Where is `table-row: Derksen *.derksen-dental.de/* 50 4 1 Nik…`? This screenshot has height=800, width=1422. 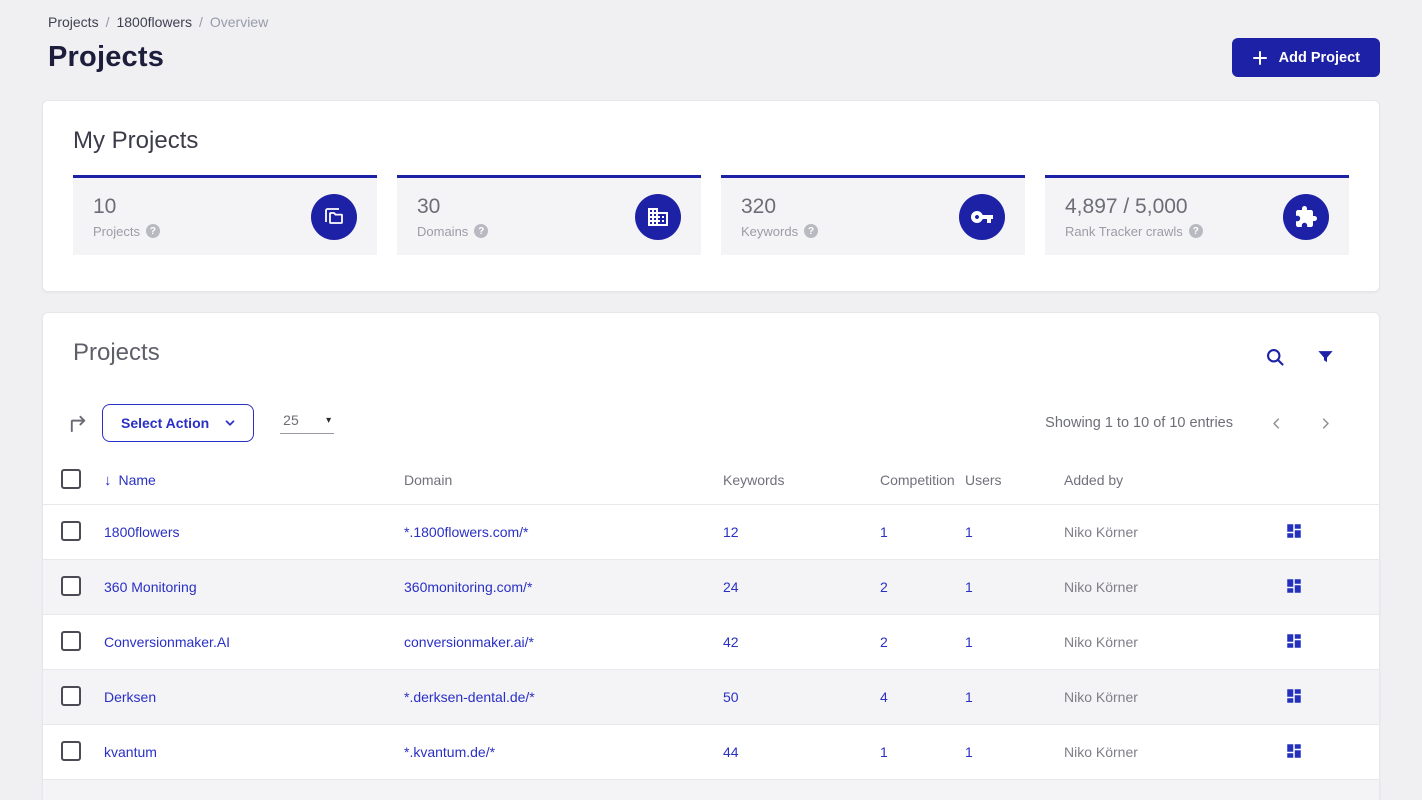 table-row: Derksen *.derksen-dental.de/* 50 4 1 Nik… is located at coordinates (711, 696).